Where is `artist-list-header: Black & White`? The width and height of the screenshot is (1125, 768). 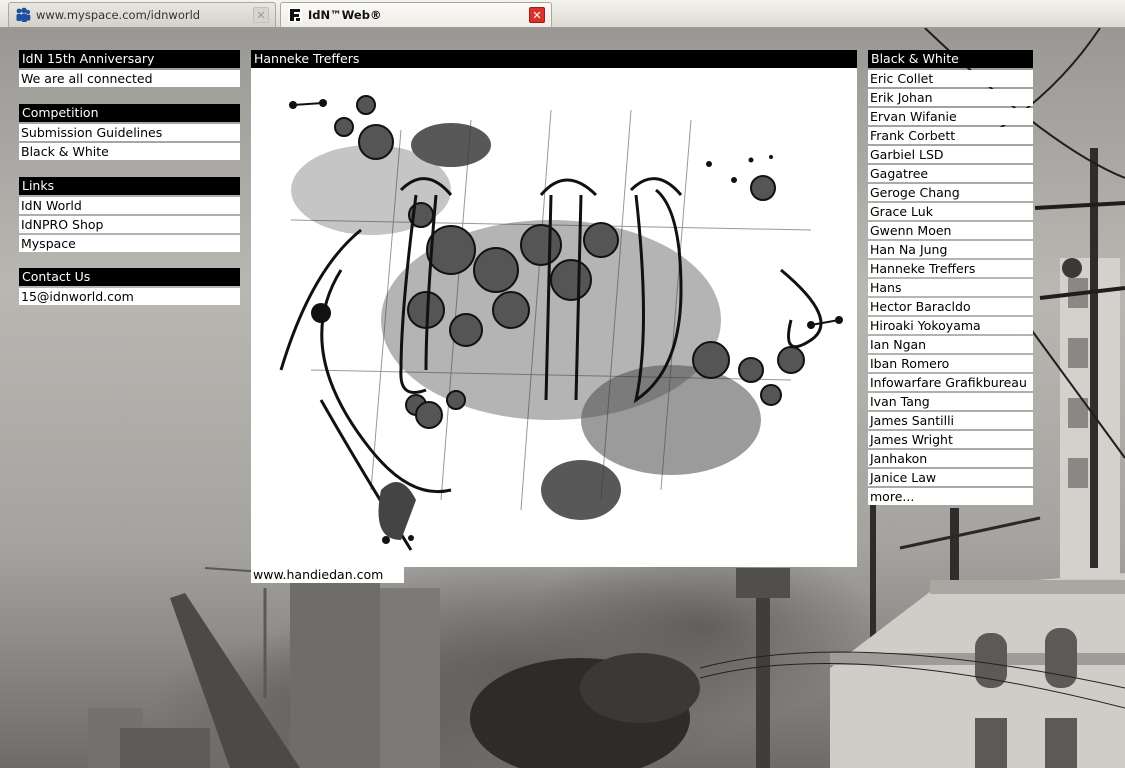 artist-list-header: Black & White is located at coordinates (950, 59).